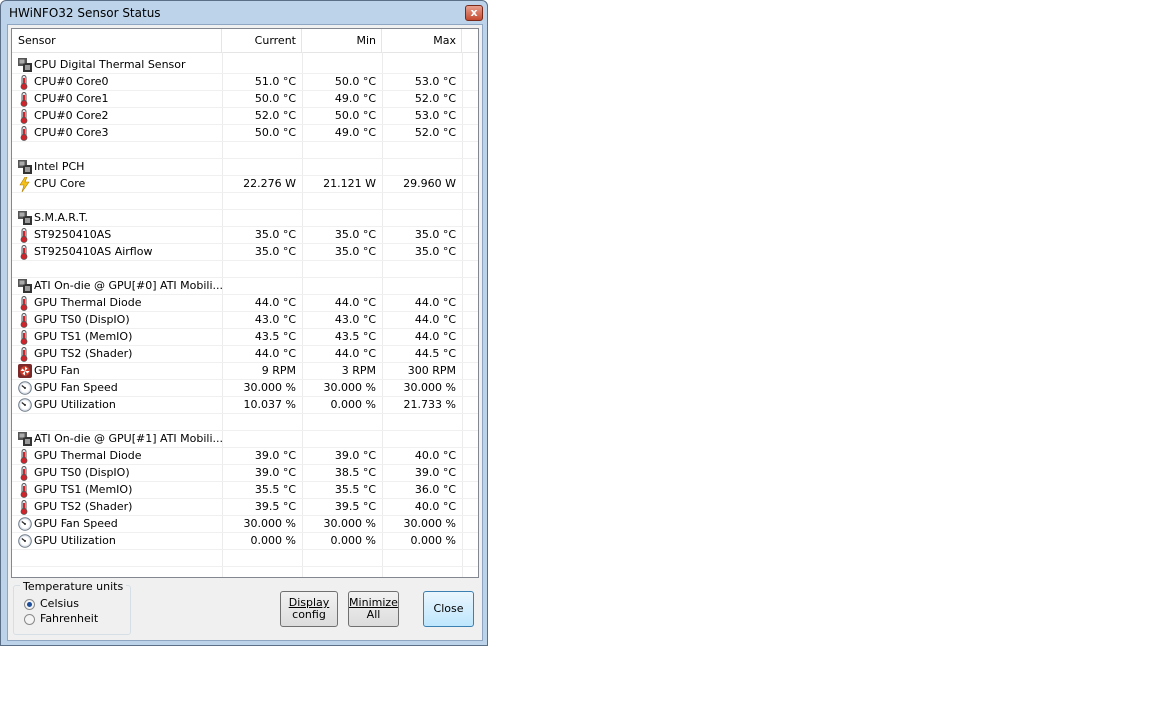 The image size is (1152, 720). Describe the element at coordinates (71, 132) in the screenshot. I see `sensor-label: CPU#0 Core3` at that location.